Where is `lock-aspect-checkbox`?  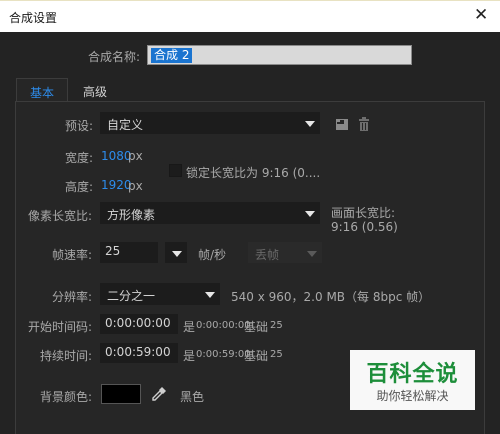 lock-aspect-checkbox is located at coordinates (175, 170).